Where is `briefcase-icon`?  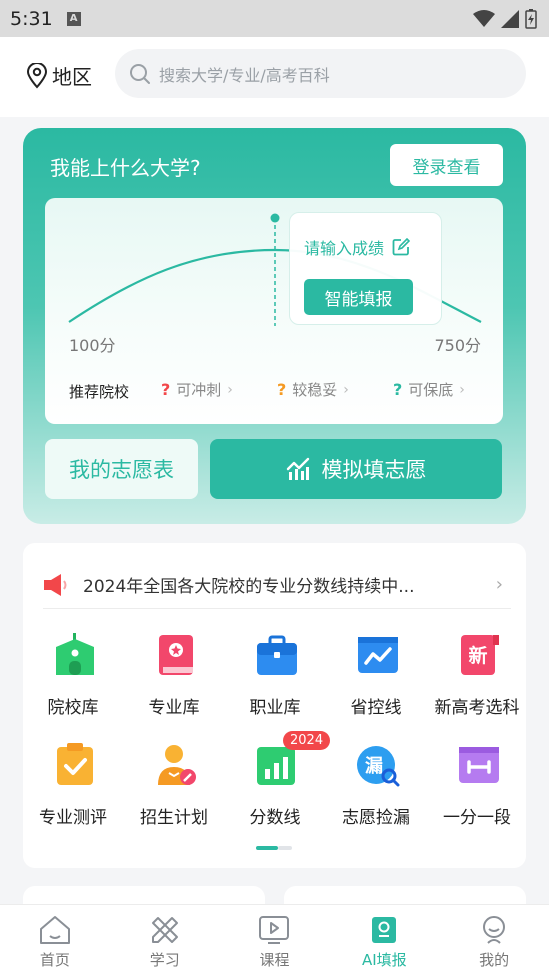
briefcase-icon is located at coordinates (276, 655).